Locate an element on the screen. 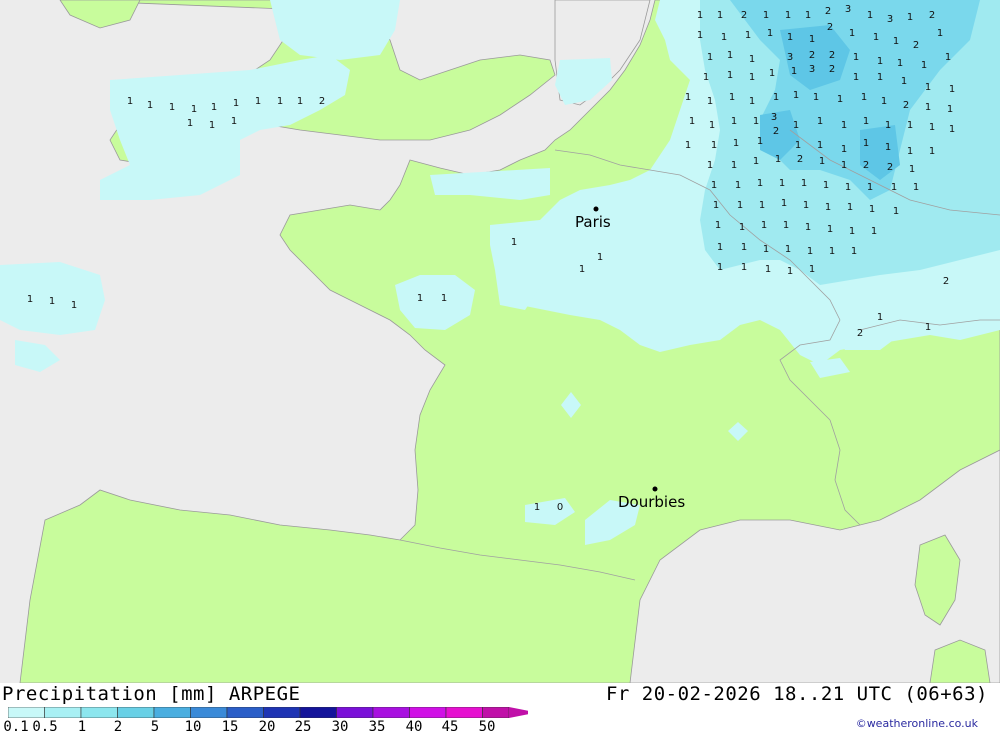  credit-text: ©weatheronline.co.uk is located at coordinates (916, 723).